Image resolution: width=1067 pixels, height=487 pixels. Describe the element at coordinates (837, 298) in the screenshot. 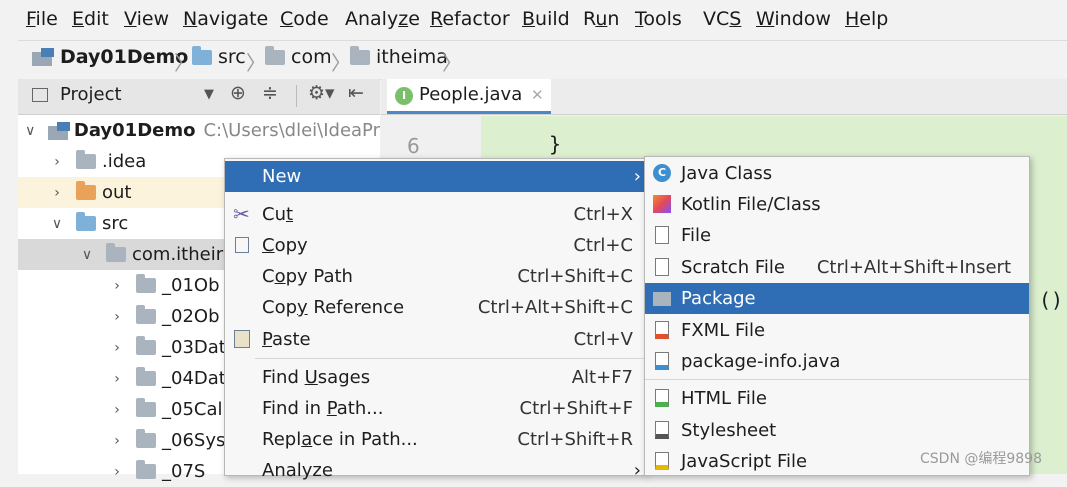

I see `submenu-item-package: Package` at that location.